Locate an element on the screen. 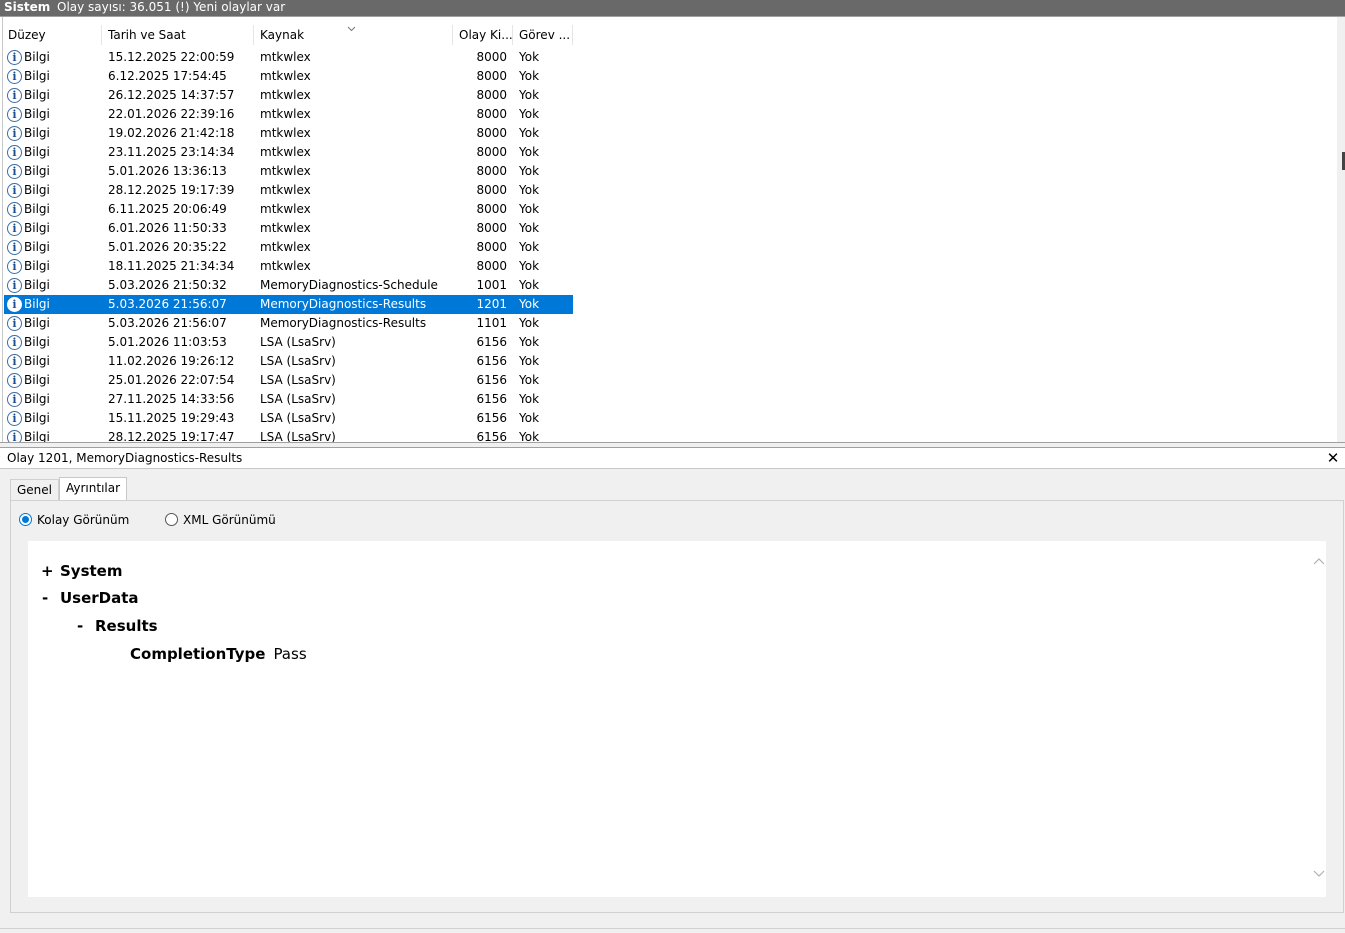 Image resolution: width=1345 pixels, height=933 pixels. table-row: i Bilgi 6.01.2026 11:50:33 mtkwlex 8000 Yok is located at coordinates (288, 228).